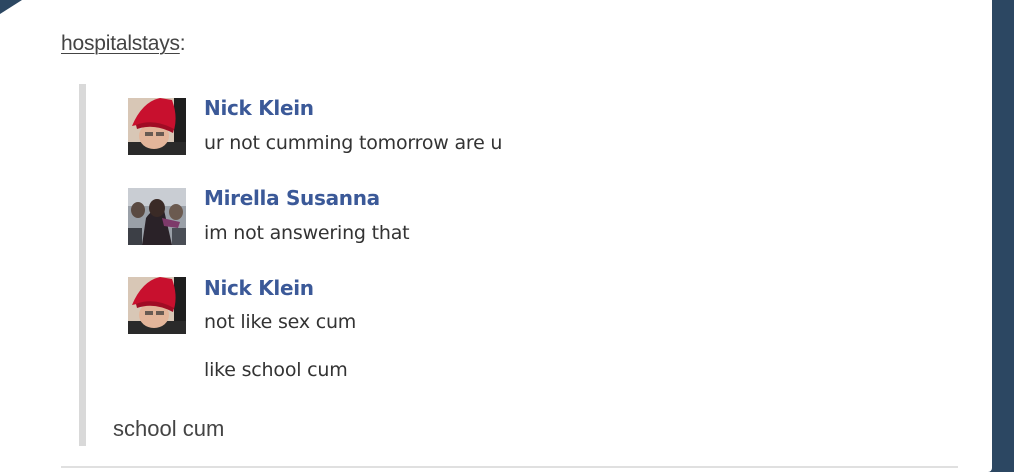  Describe the element at coordinates (292, 198) in the screenshot. I see `message-author: Mirella Susanna` at that location.